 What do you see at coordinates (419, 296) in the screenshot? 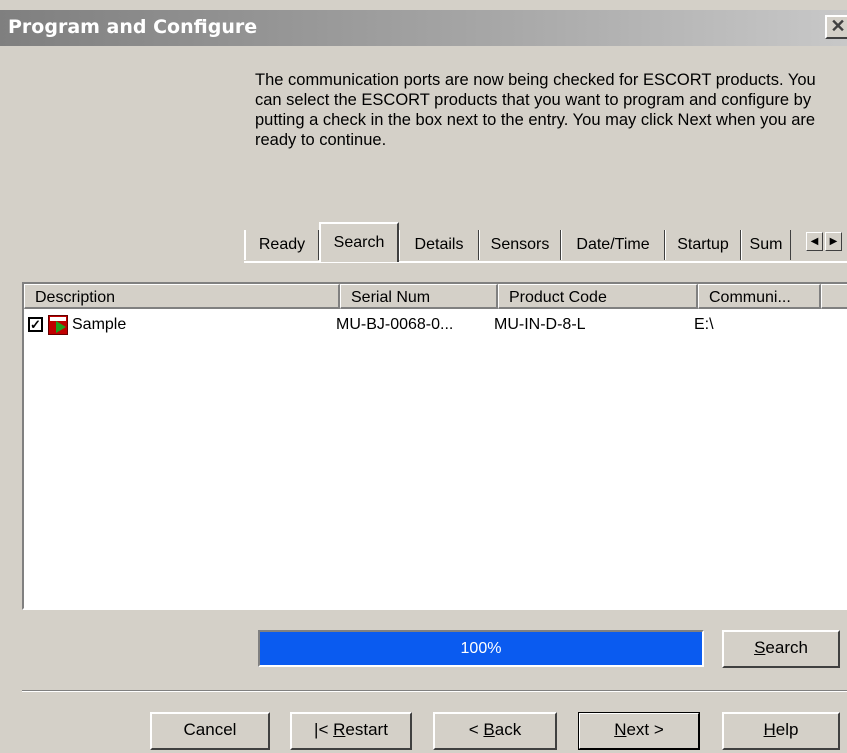
I see `column-header-serial-num: Serial Num` at bounding box center [419, 296].